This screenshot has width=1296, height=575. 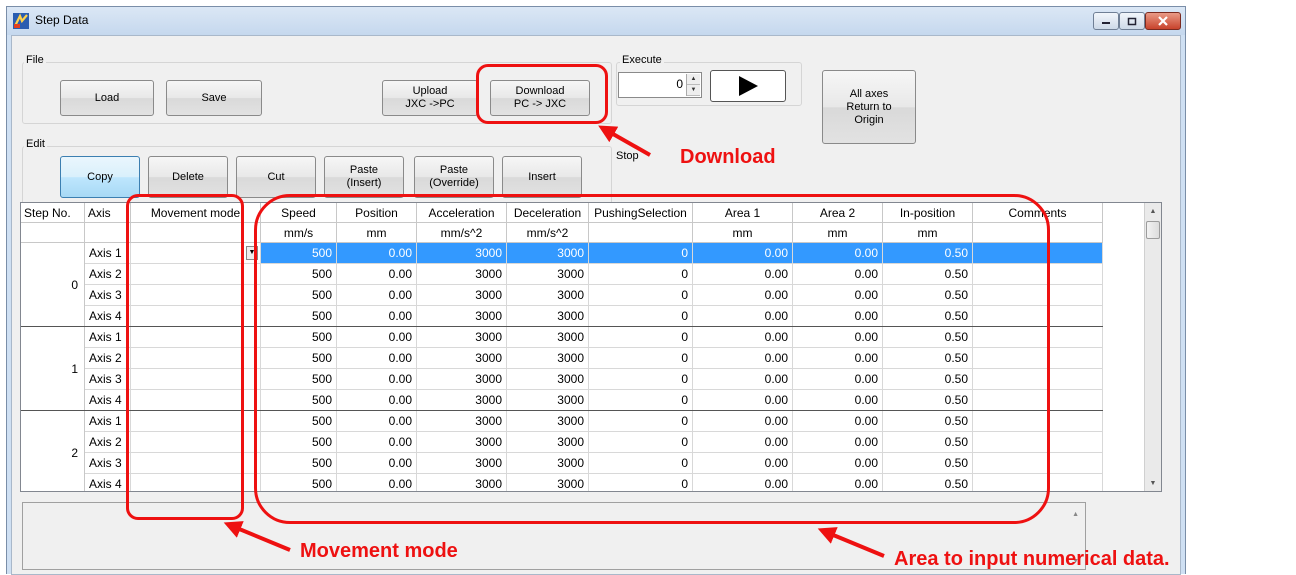 I want to click on download-annotation: Download, so click(x=728, y=157).